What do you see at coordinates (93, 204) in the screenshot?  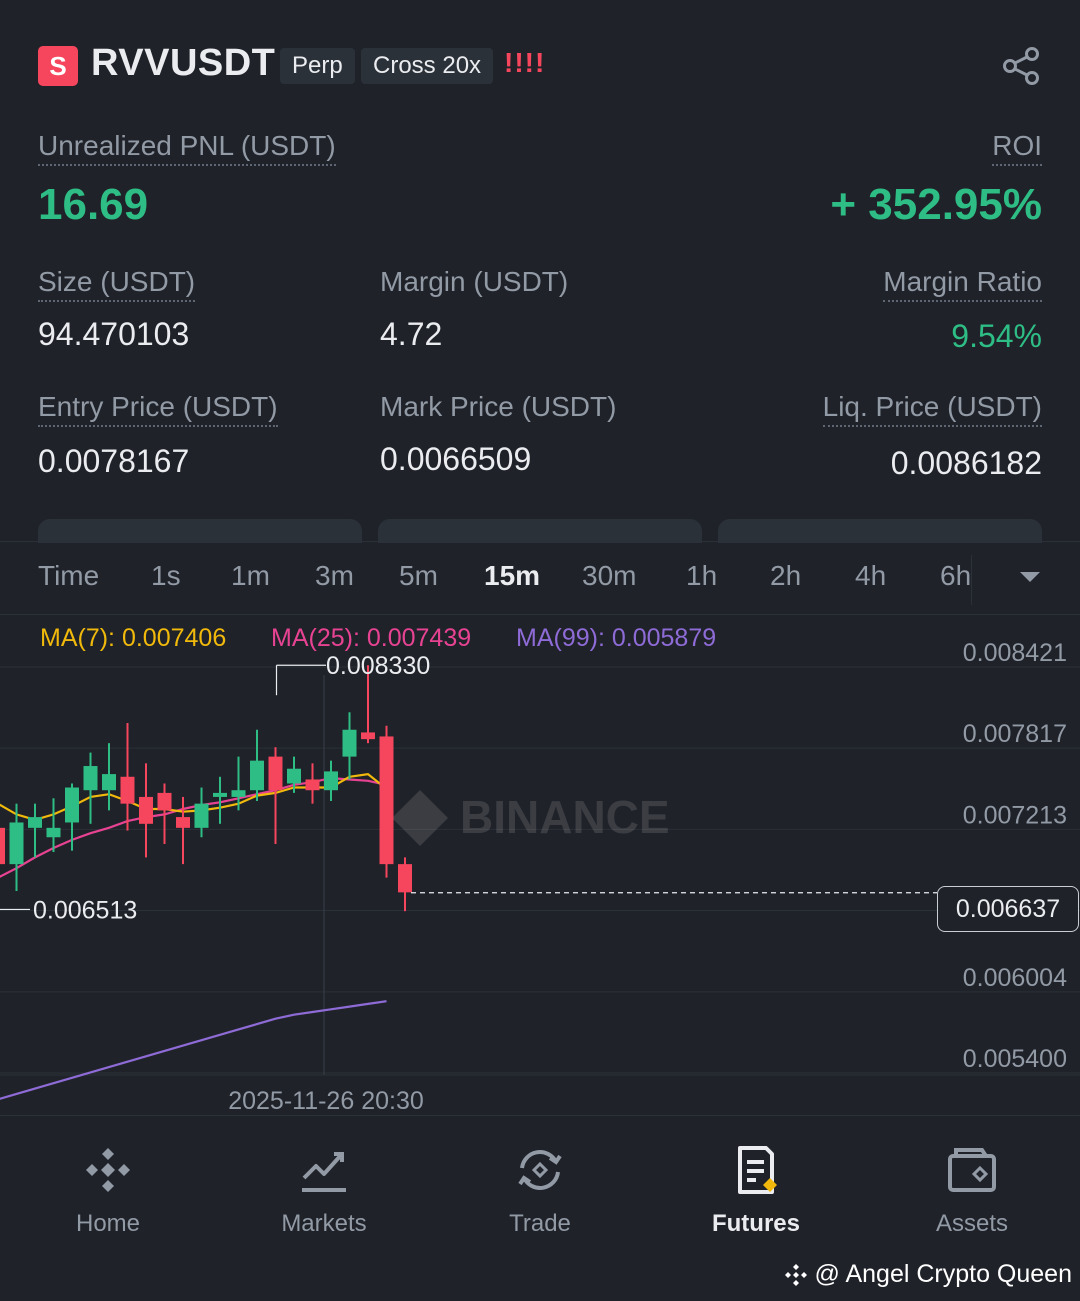 I see `pnl-value: 16.69` at bounding box center [93, 204].